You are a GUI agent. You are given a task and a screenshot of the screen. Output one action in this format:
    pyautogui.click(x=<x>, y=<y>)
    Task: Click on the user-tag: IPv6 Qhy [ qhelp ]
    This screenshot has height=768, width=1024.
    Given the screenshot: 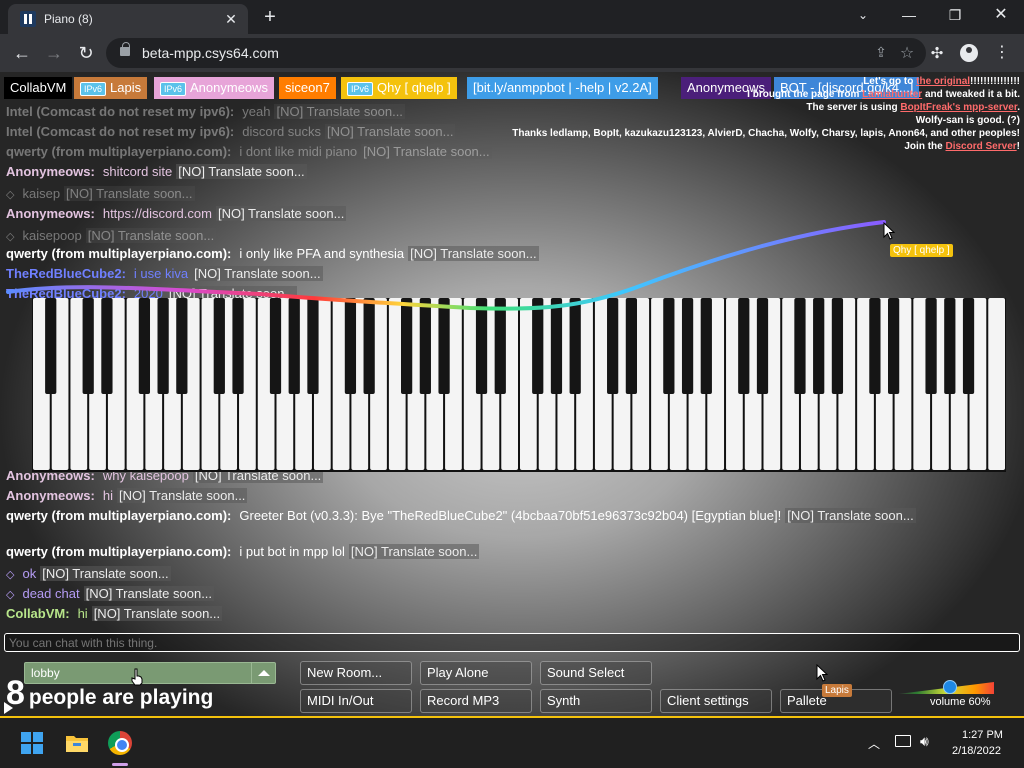 What is the action you would take?
    pyautogui.click(x=399, y=88)
    